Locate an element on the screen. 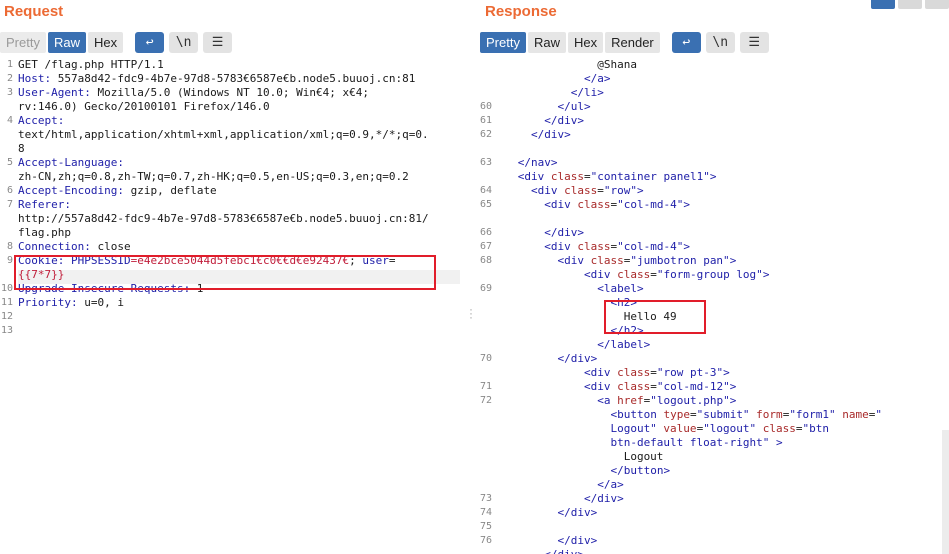  line-code: </li> is located at coordinates (541, 93).